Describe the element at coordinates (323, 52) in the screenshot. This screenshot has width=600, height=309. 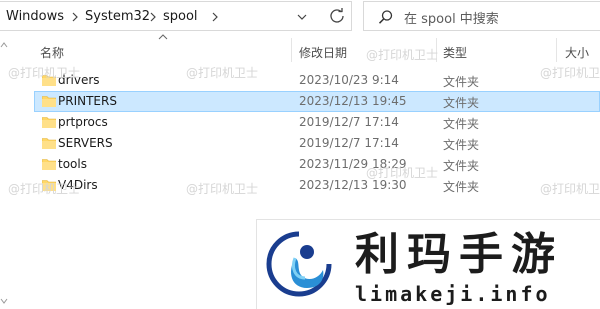
I see `column-header-modified: 修改日期` at that location.